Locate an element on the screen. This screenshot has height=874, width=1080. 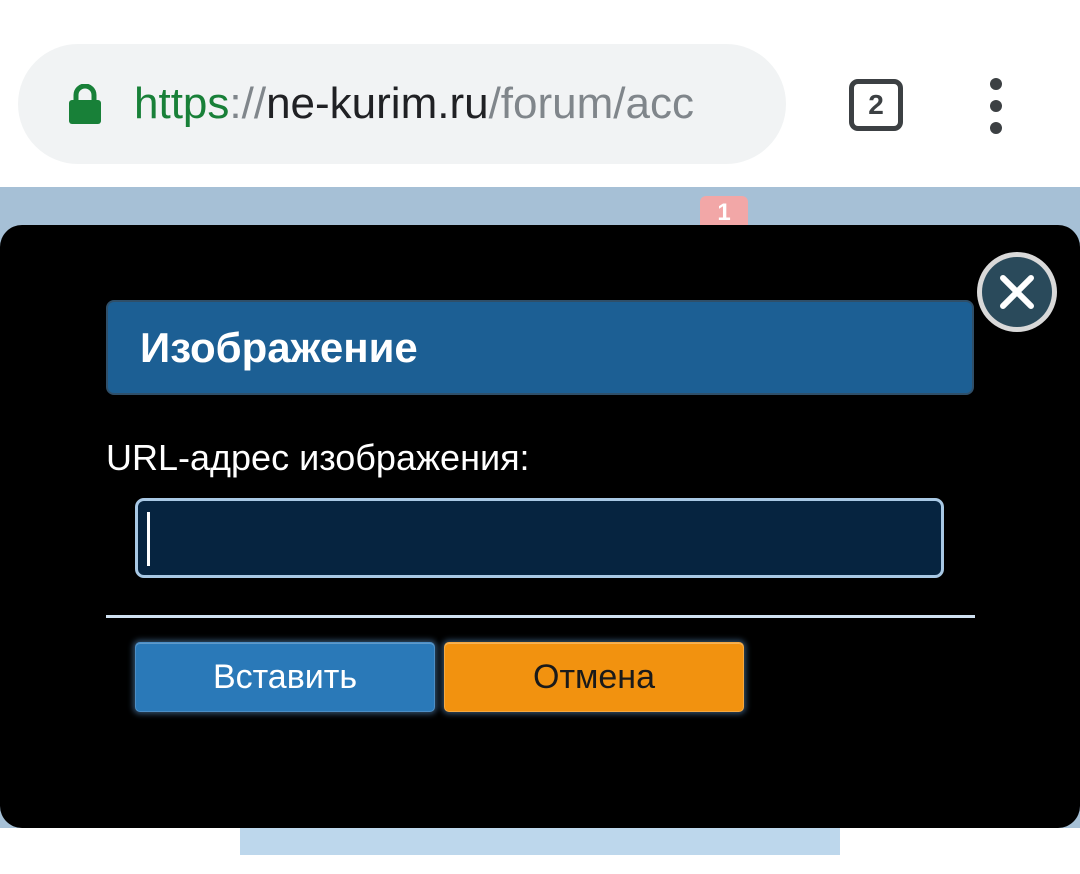
address-bar: https://ne-kurim.ru/forum/acc is located at coordinates (402, 104).